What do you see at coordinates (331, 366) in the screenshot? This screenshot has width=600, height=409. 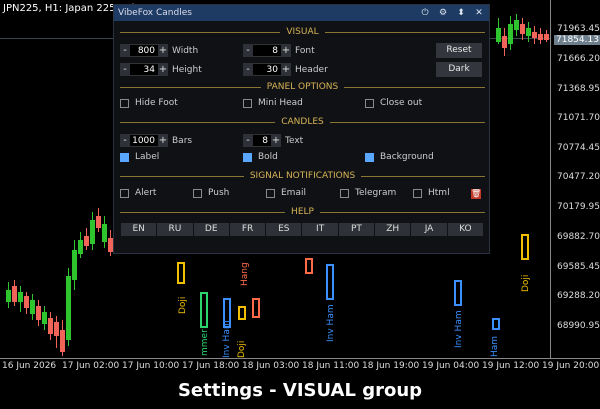 I see `time-label: 18 Jun 11:00` at bounding box center [331, 366].